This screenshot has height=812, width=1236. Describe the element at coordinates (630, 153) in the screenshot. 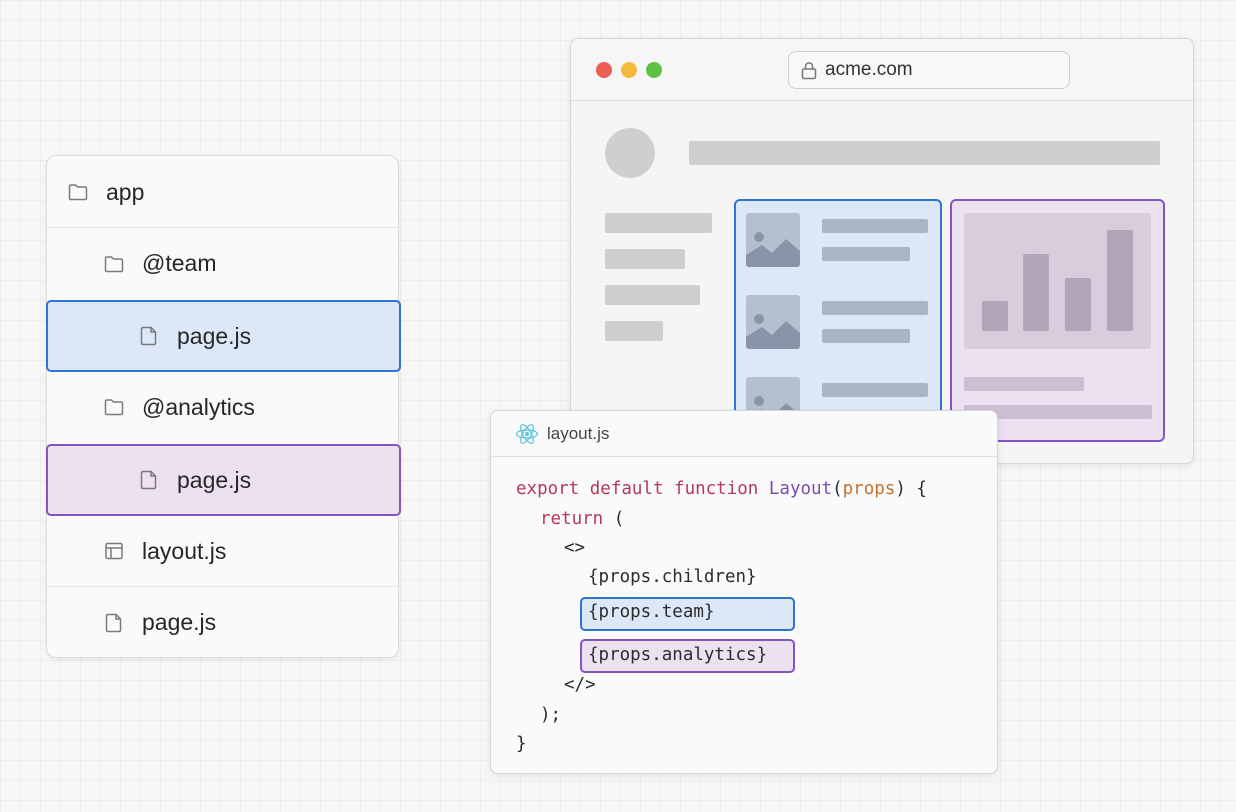

I see `avatar-placeholder` at that location.